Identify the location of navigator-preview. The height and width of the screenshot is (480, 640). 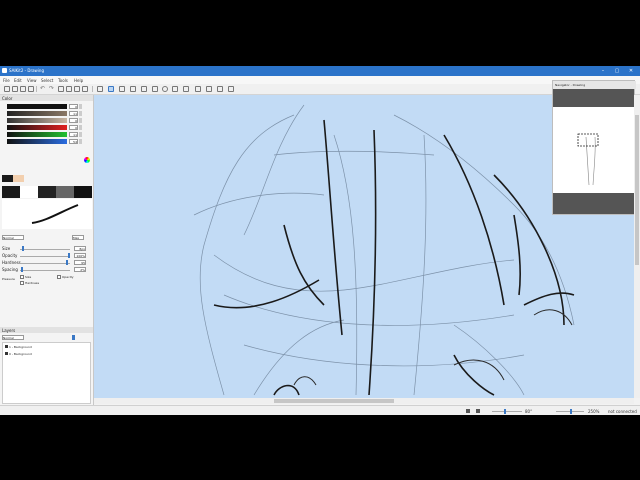
(593, 150).